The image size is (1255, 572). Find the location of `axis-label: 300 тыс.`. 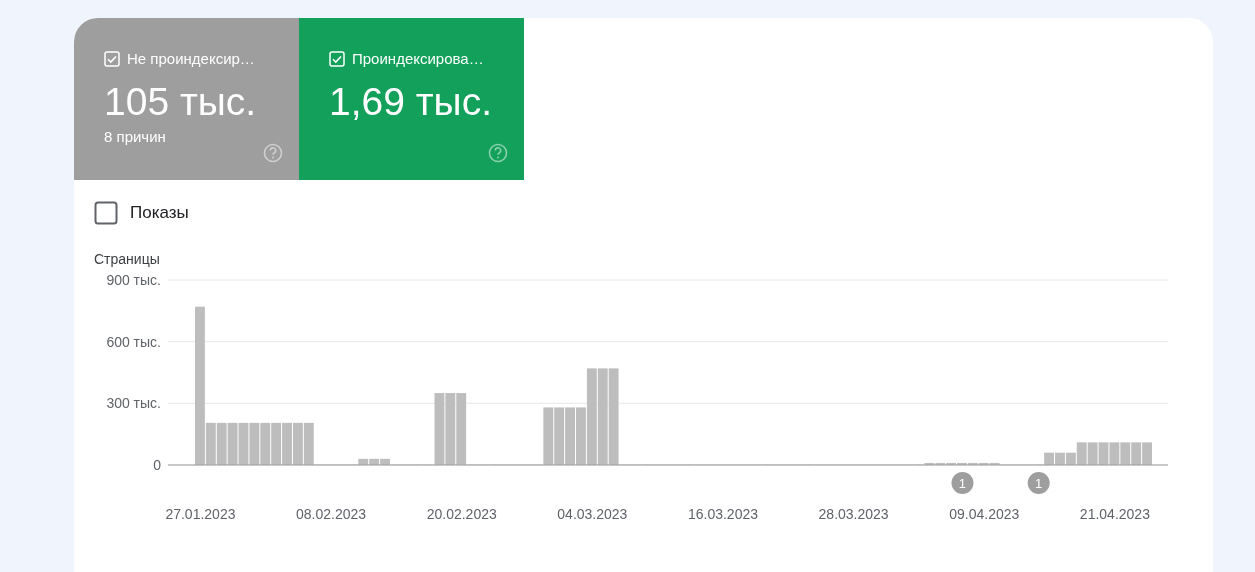

axis-label: 300 тыс. is located at coordinates (133, 403).